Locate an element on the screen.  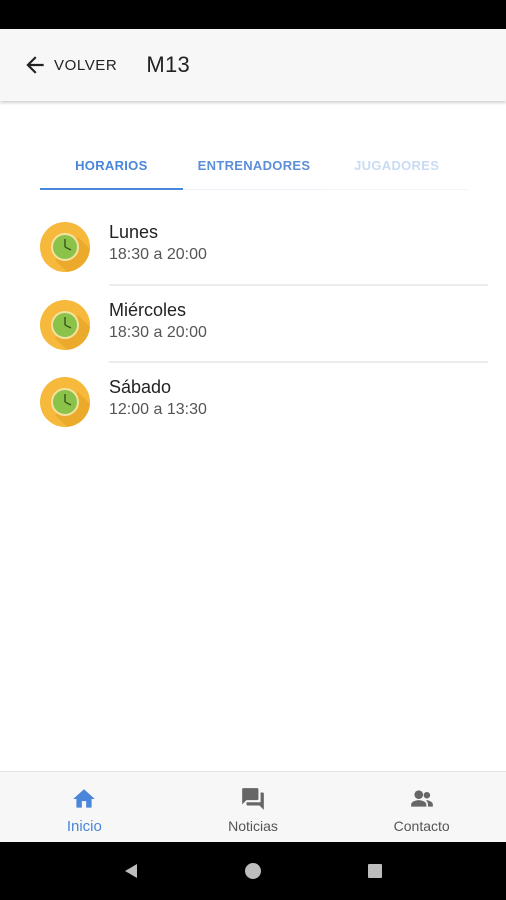
row-text: Miércoles 18:30 a 20:00 is located at coordinates (158, 321).